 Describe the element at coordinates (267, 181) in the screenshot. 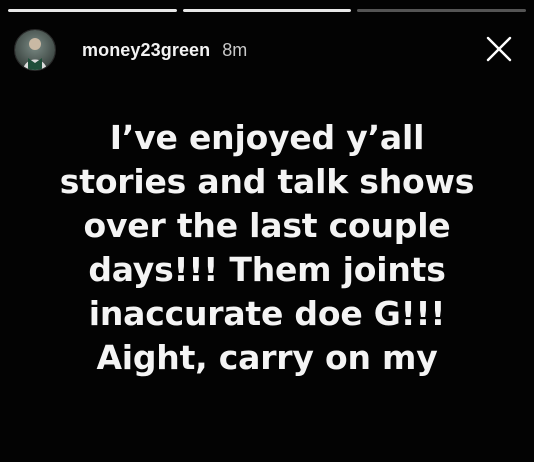

I see `caption-line: stories and talk shows` at that location.